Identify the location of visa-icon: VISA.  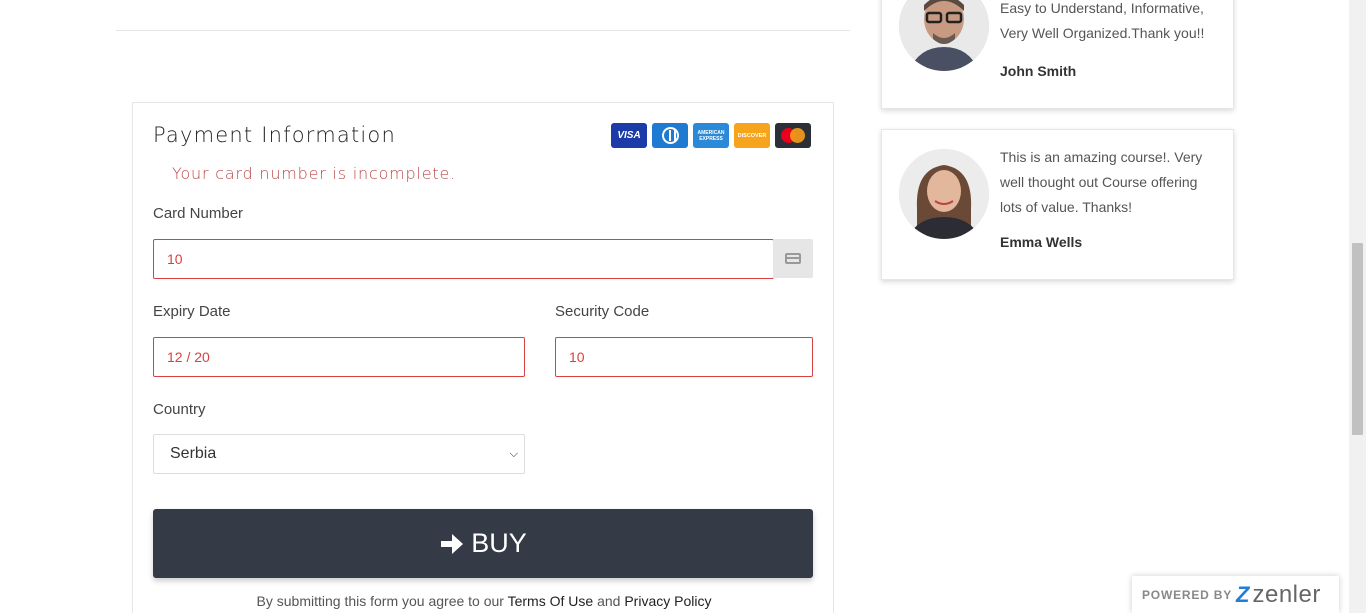
(629, 135).